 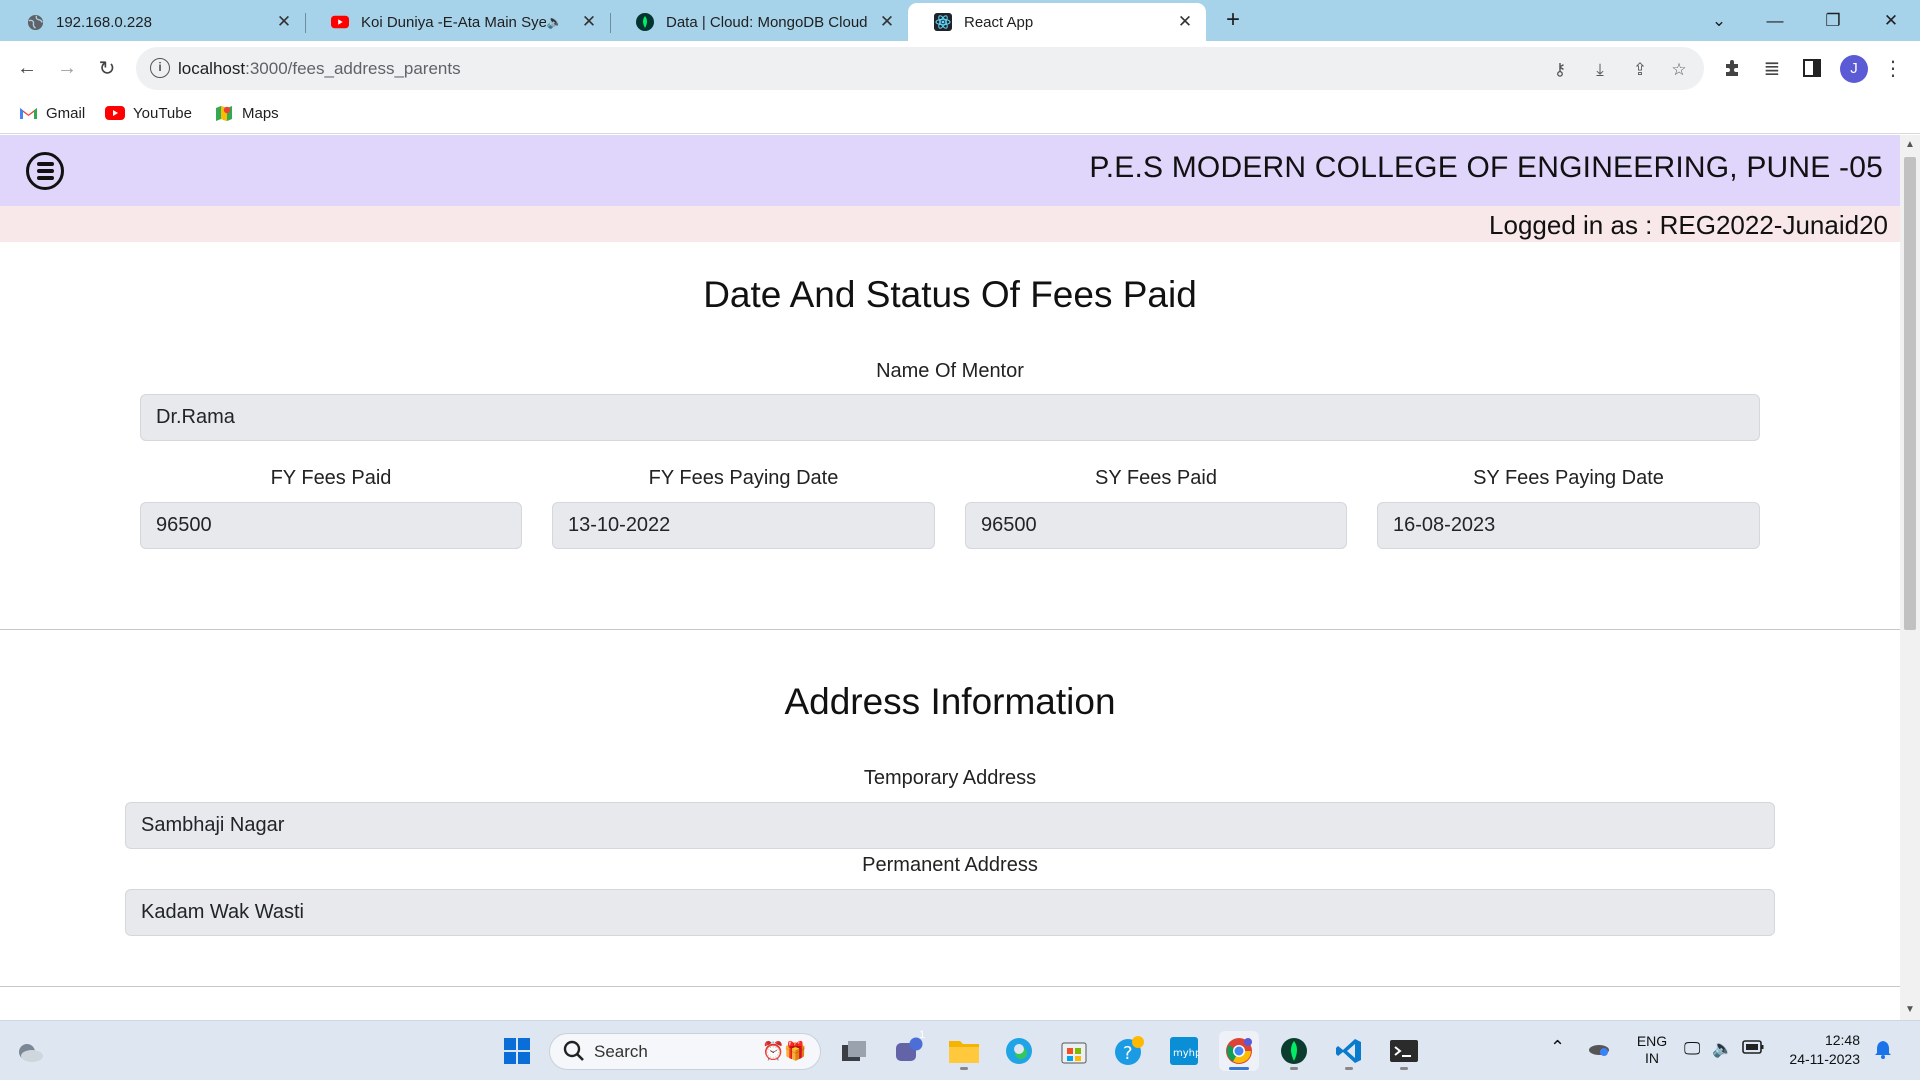 What do you see at coordinates (1019, 1051) in the screenshot?
I see `edge-browser-icon` at bounding box center [1019, 1051].